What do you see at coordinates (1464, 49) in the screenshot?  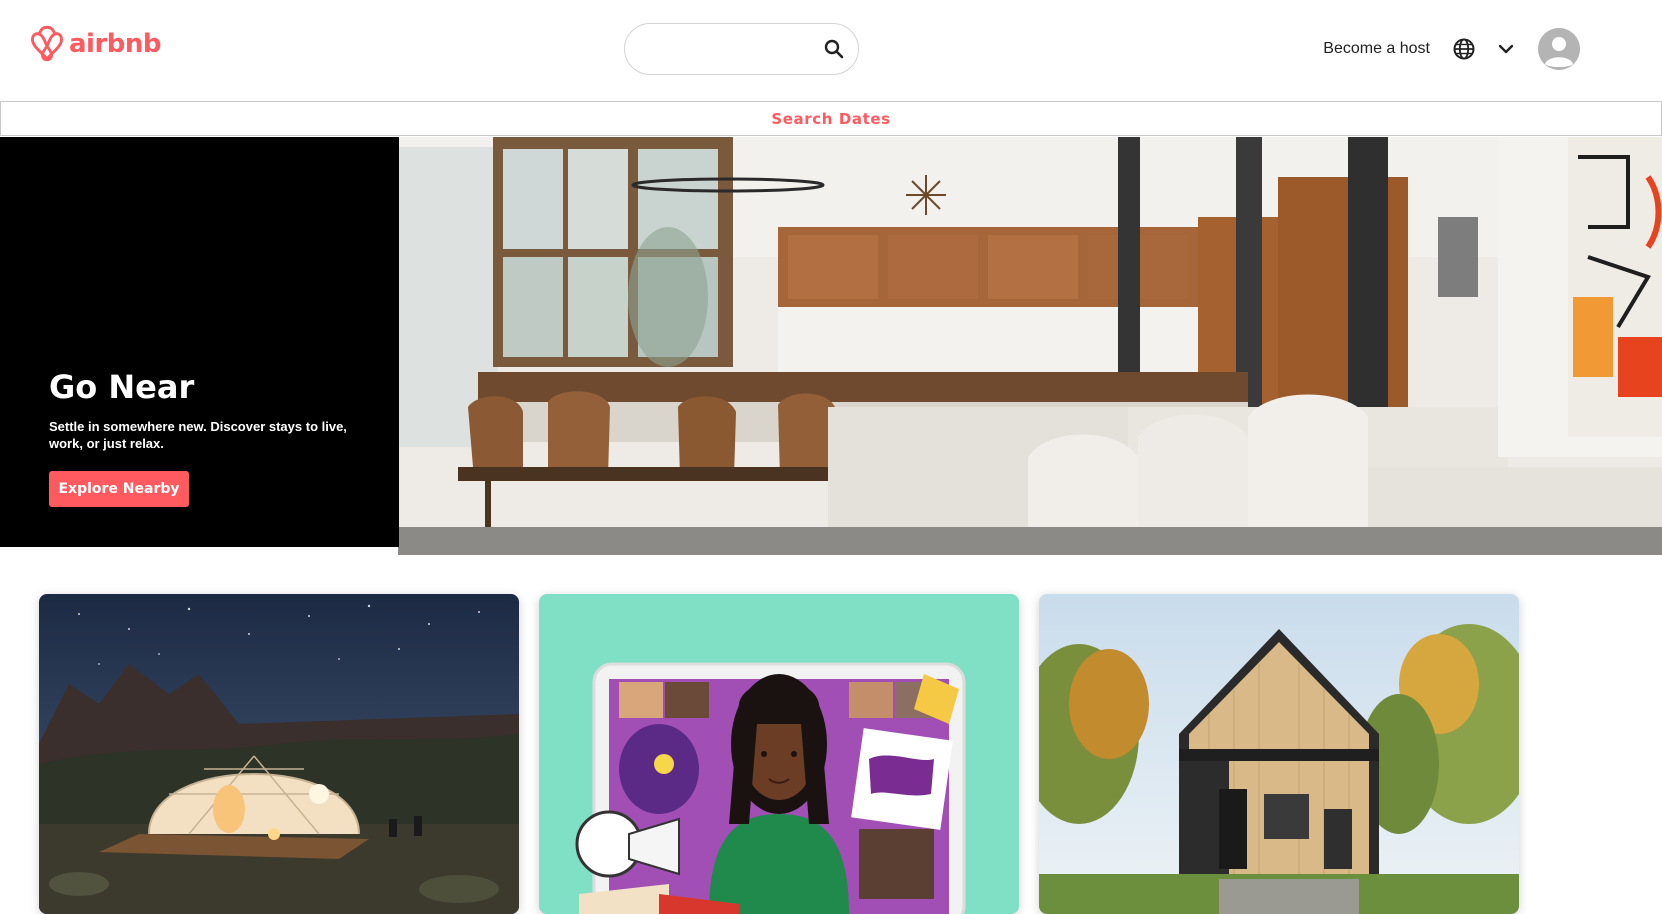 I see `globe-icon` at bounding box center [1464, 49].